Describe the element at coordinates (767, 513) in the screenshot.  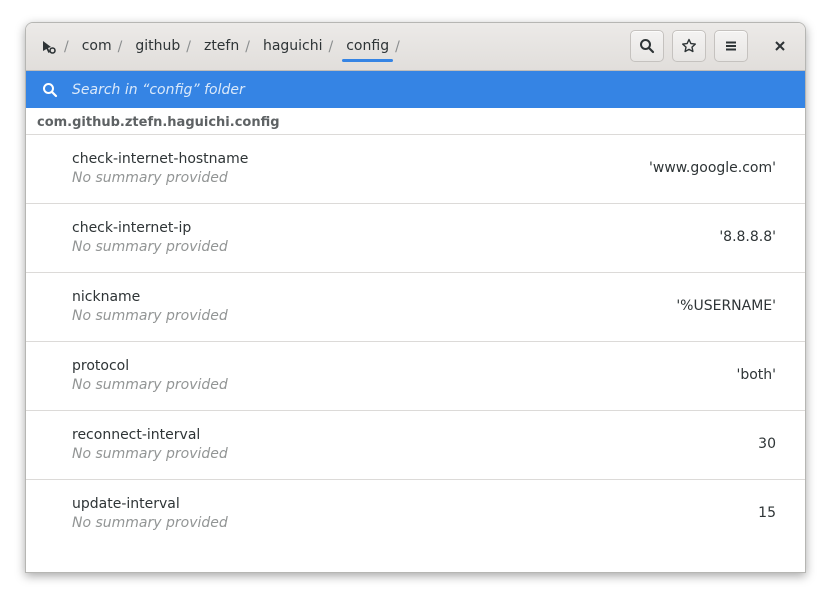
I see `key-value: 15` at that location.